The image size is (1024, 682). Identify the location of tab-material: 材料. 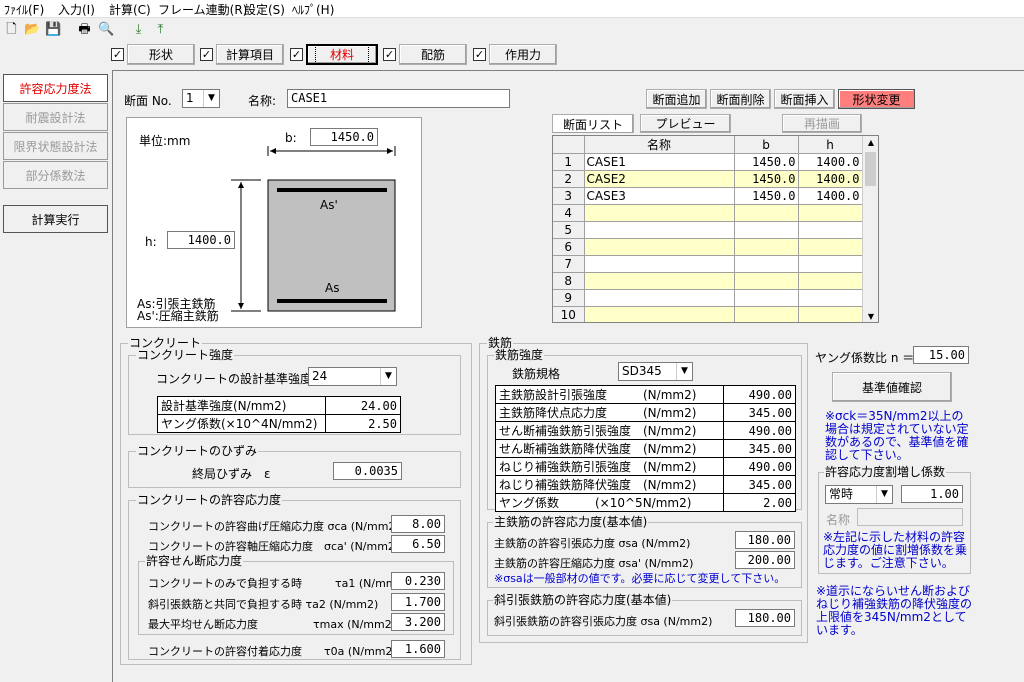
(342, 54).